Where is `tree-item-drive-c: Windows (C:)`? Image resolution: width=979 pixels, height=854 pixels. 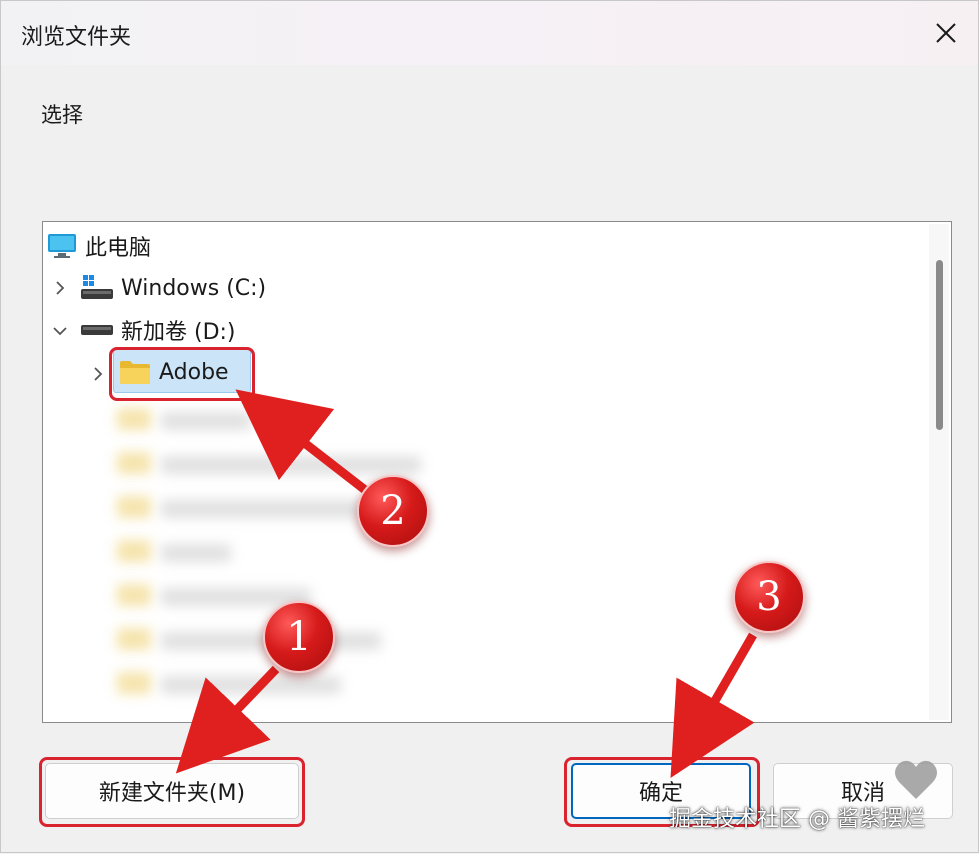 tree-item-drive-c: Windows (C:) is located at coordinates (173, 288).